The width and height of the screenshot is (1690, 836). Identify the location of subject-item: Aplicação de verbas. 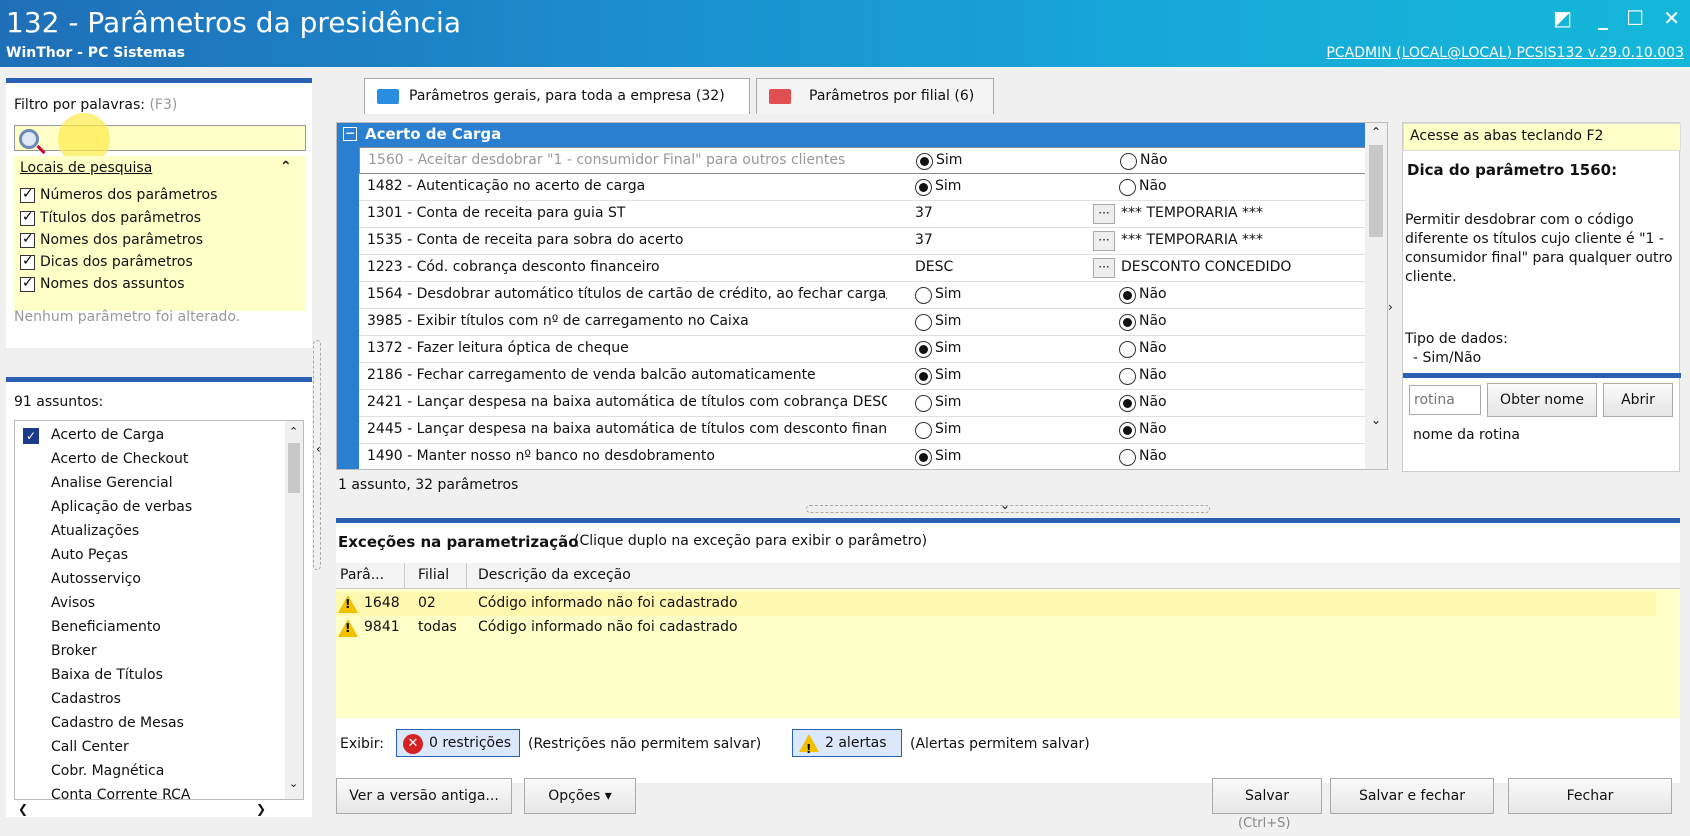
(150, 507).